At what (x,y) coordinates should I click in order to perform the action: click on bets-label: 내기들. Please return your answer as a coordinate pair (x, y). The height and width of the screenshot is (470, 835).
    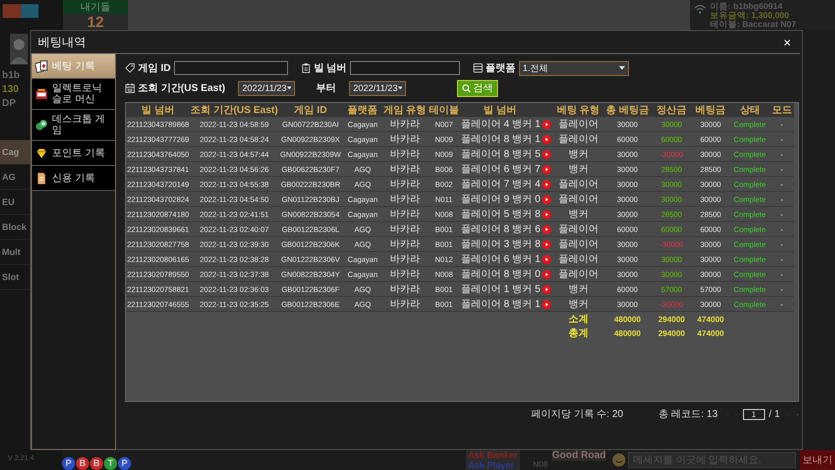
    Looking at the image, I should click on (95, 7).